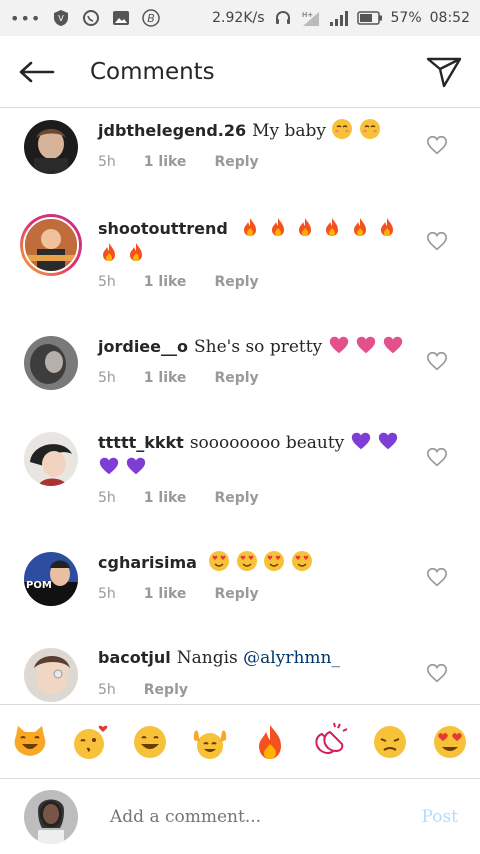 The image size is (480, 854). What do you see at coordinates (258, 347) in the screenshot?
I see `comment-body: She's so pretty` at bounding box center [258, 347].